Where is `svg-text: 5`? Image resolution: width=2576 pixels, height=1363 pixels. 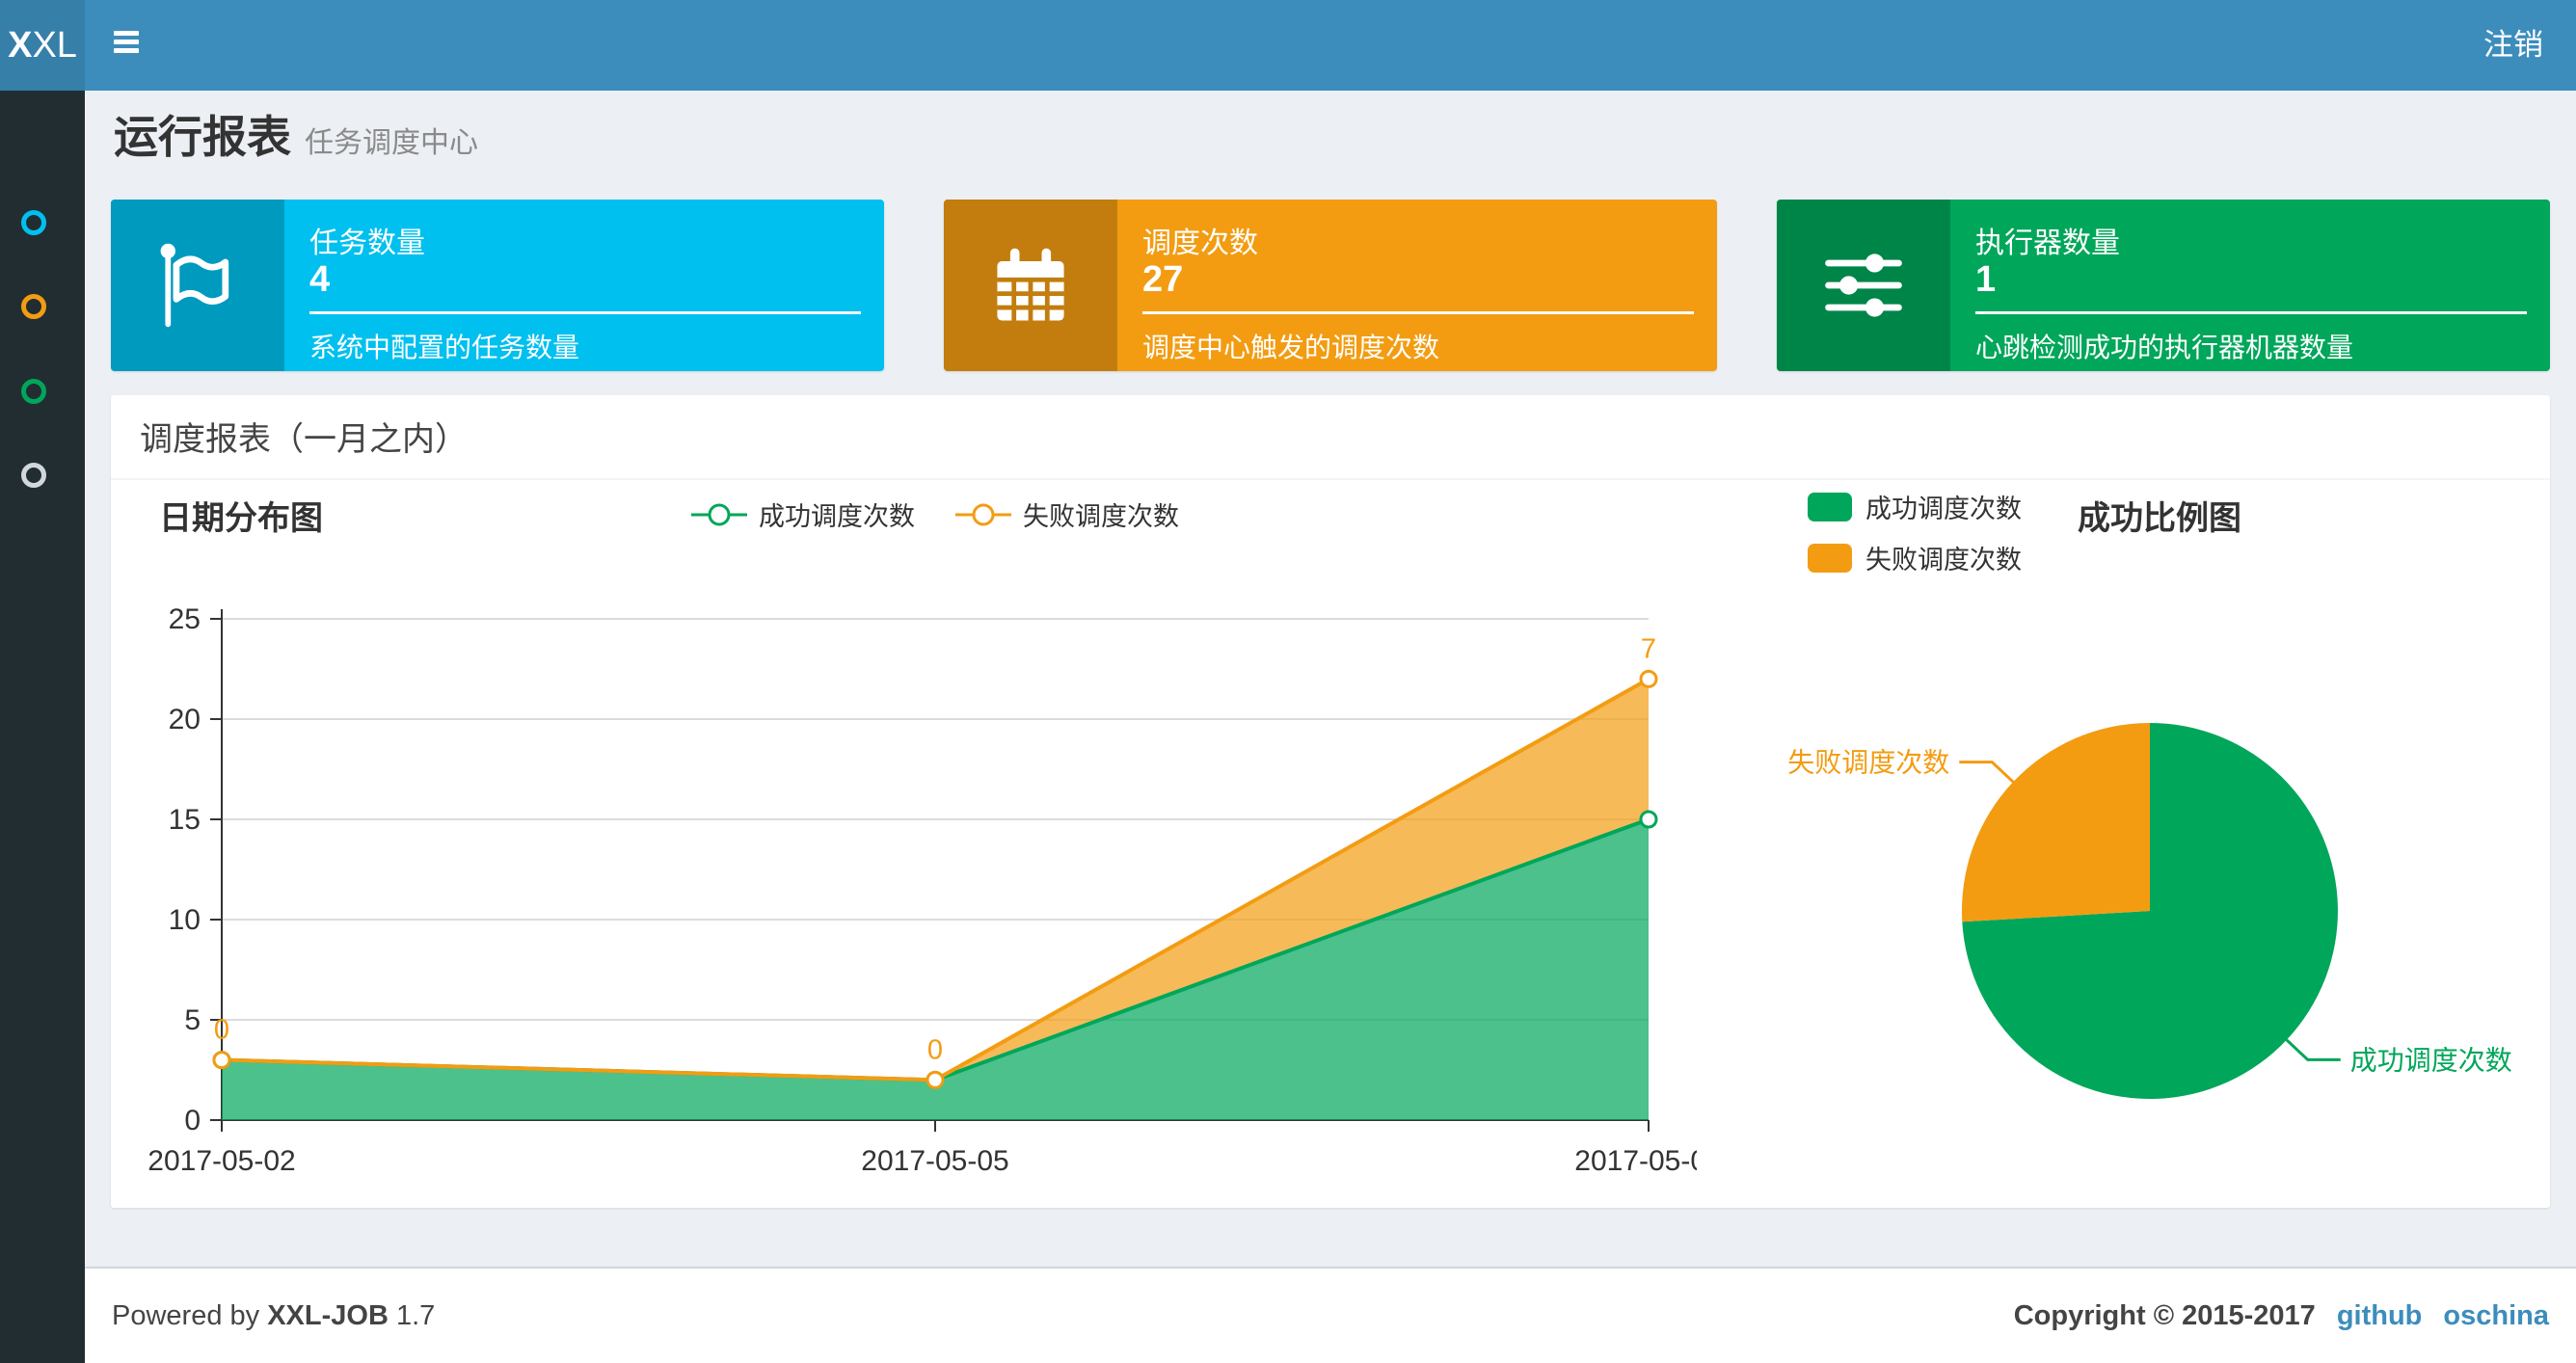
svg-text: 5 is located at coordinates (193, 1020).